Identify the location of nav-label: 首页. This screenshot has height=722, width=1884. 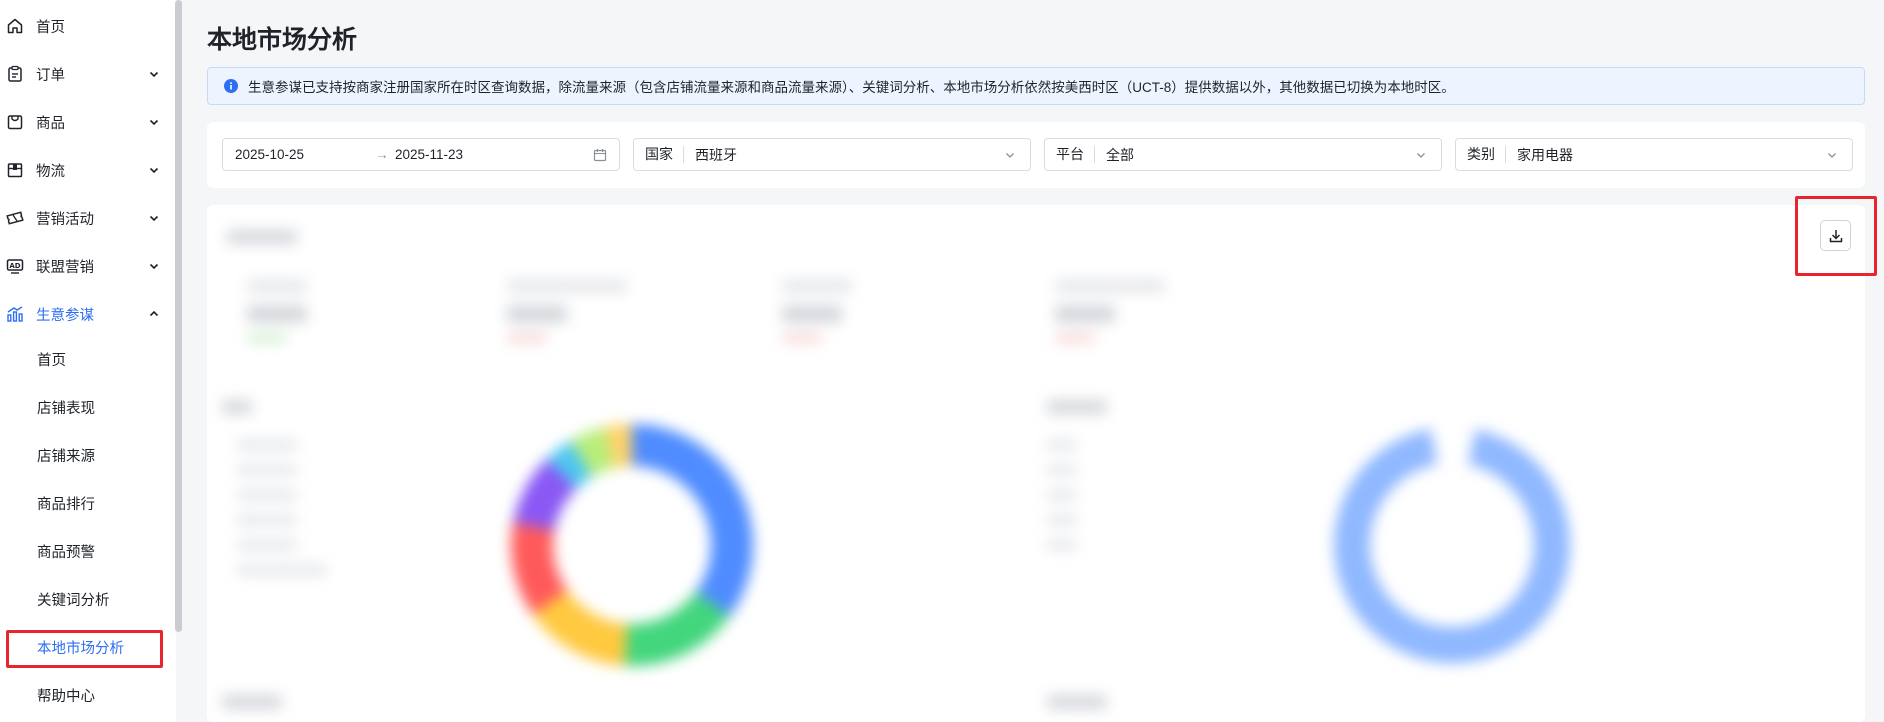
(50, 27).